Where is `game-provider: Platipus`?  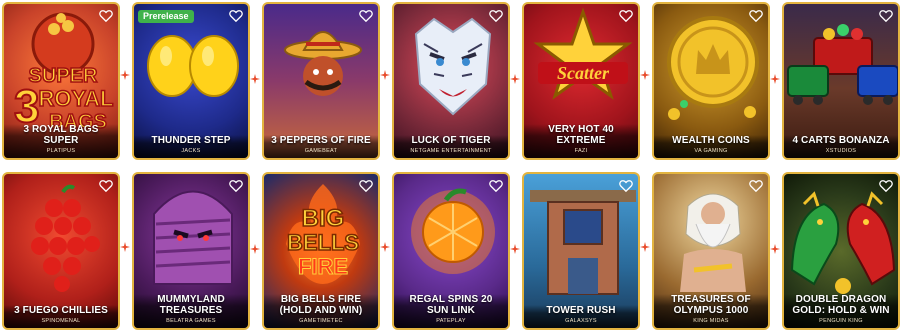 game-provider: Platipus is located at coordinates (61, 151).